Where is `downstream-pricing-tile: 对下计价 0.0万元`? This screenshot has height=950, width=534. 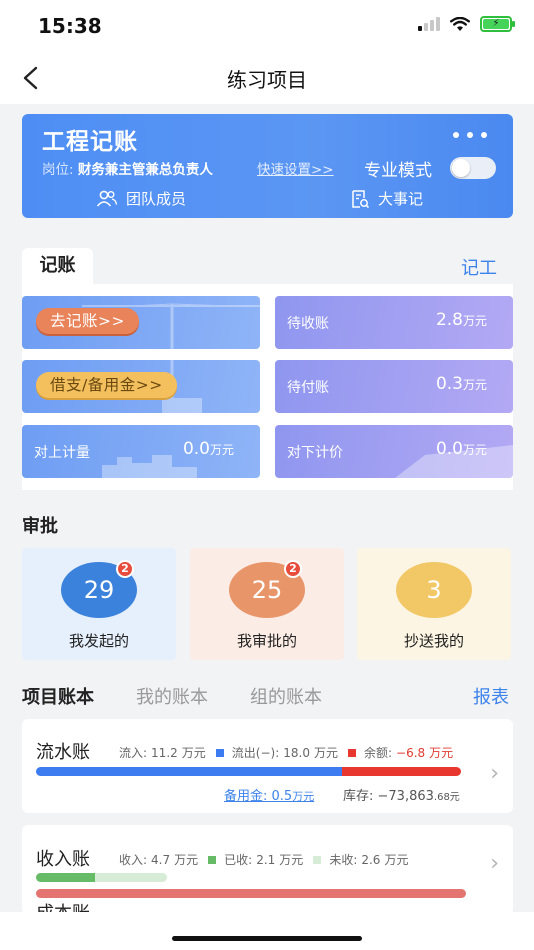 downstream-pricing-tile: 对下计价 0.0万元 is located at coordinates (394, 451).